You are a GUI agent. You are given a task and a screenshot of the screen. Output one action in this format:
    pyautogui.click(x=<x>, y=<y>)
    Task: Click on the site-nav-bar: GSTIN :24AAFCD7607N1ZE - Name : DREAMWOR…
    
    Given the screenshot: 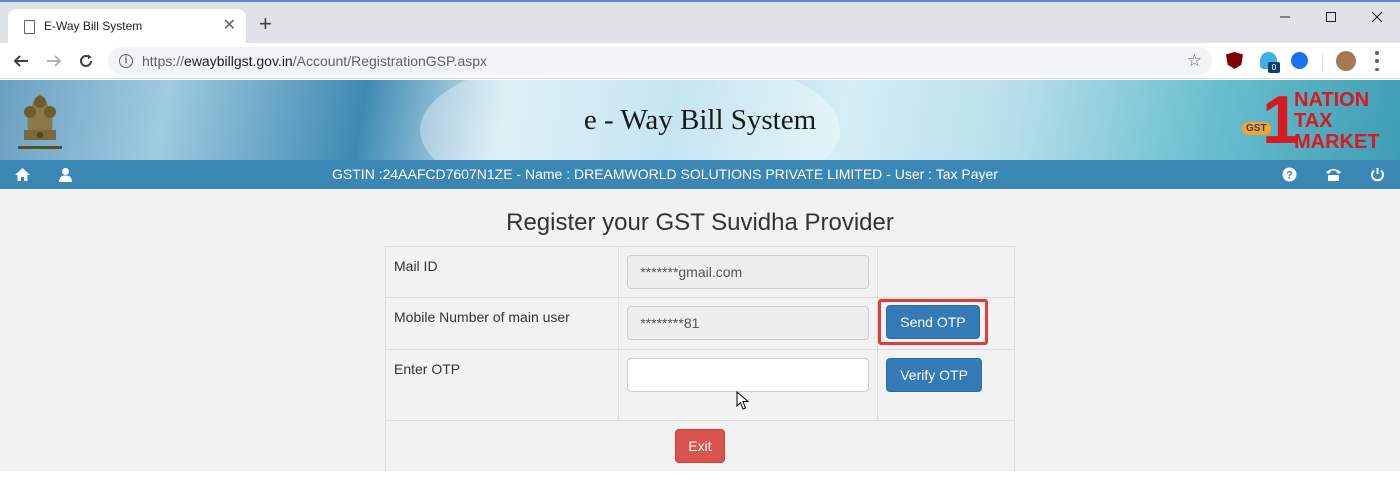 What is the action you would take?
    pyautogui.click(x=700, y=174)
    